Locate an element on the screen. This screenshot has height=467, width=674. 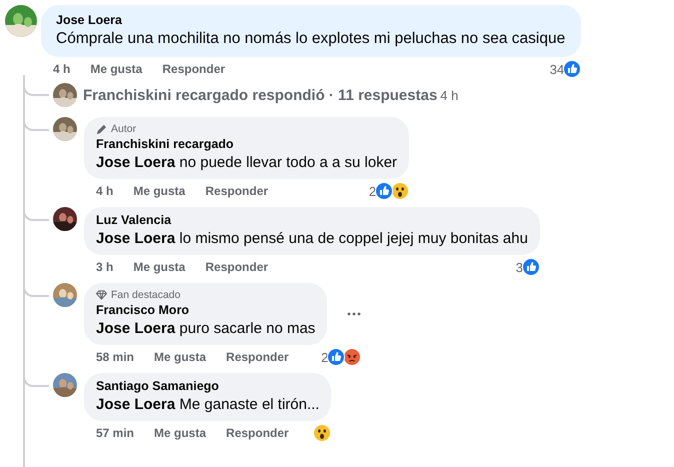
author-name: Luz Valencia is located at coordinates (312, 220).